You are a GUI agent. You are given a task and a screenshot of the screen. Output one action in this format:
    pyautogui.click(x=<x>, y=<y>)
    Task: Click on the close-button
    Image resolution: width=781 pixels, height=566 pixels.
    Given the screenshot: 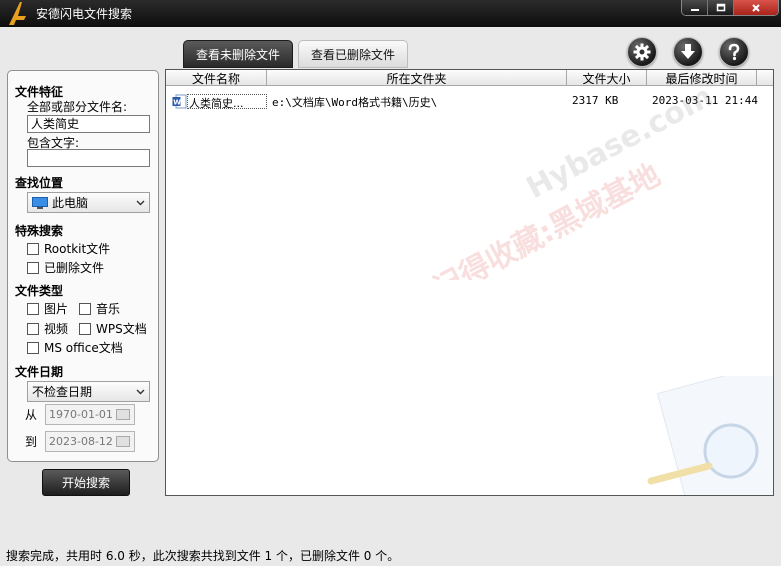 What is the action you would take?
    pyautogui.click(x=756, y=7)
    